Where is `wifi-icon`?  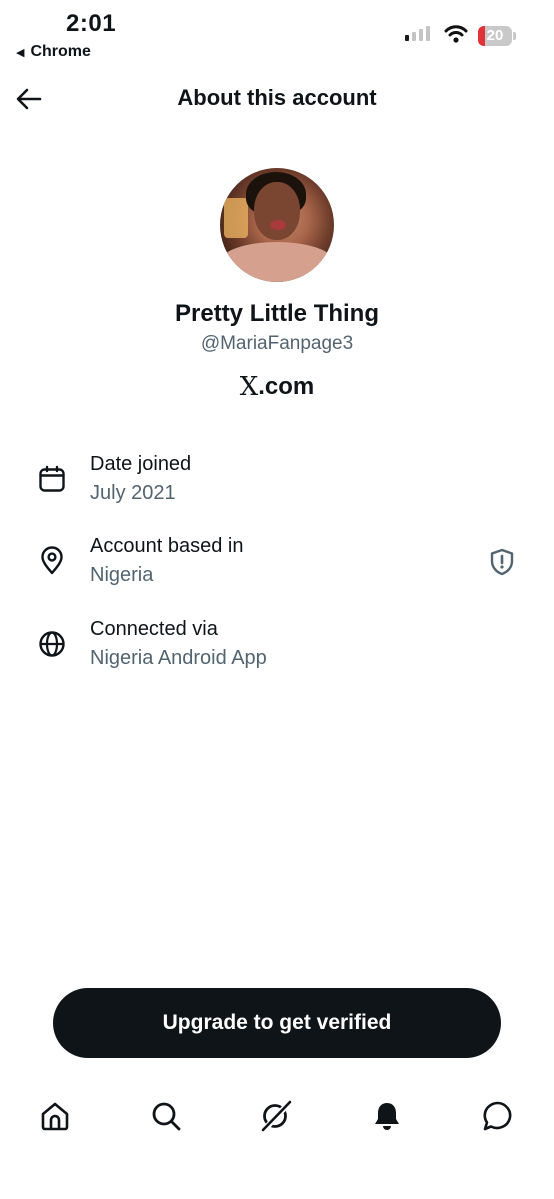
wifi-icon is located at coordinates (456, 34).